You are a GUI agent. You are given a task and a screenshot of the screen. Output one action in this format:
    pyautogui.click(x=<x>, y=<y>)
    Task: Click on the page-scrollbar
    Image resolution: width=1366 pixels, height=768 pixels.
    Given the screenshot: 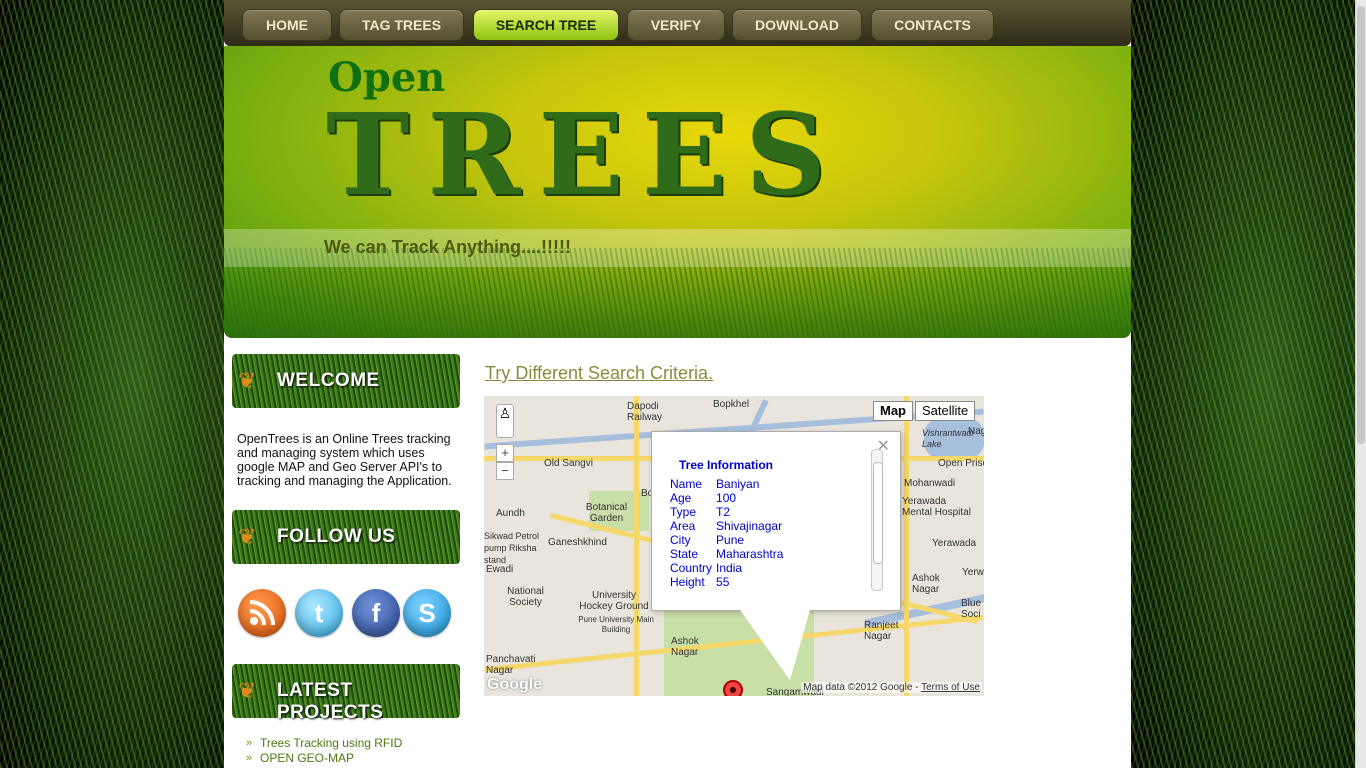 What is the action you would take?
    pyautogui.click(x=1360, y=384)
    